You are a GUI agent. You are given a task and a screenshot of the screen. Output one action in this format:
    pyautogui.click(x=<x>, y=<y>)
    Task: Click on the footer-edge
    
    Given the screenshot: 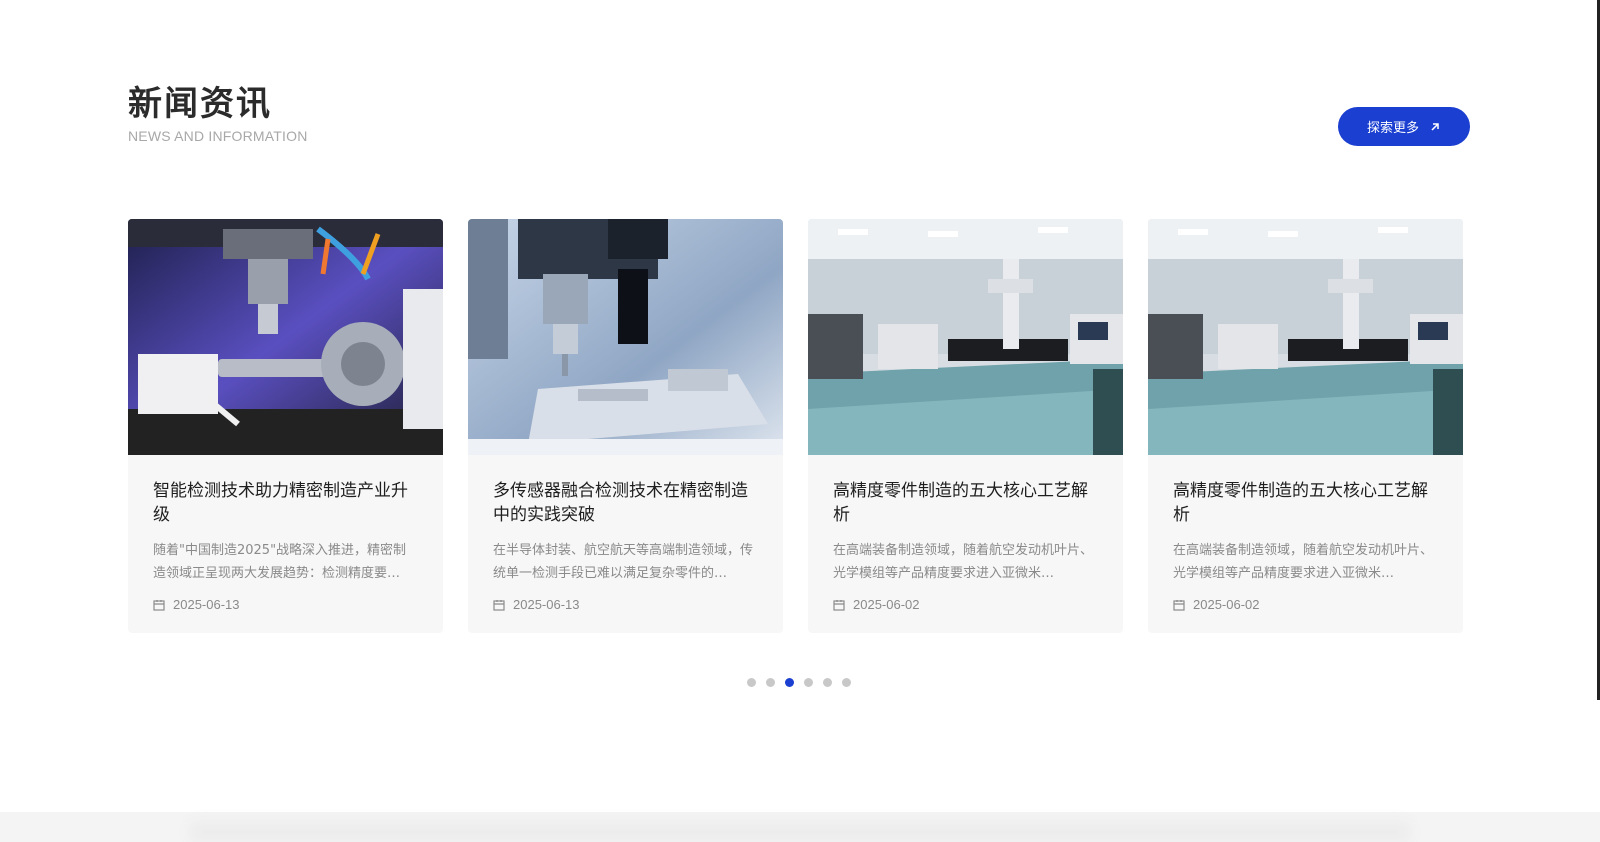 What is the action you would take?
    pyautogui.click(x=800, y=827)
    